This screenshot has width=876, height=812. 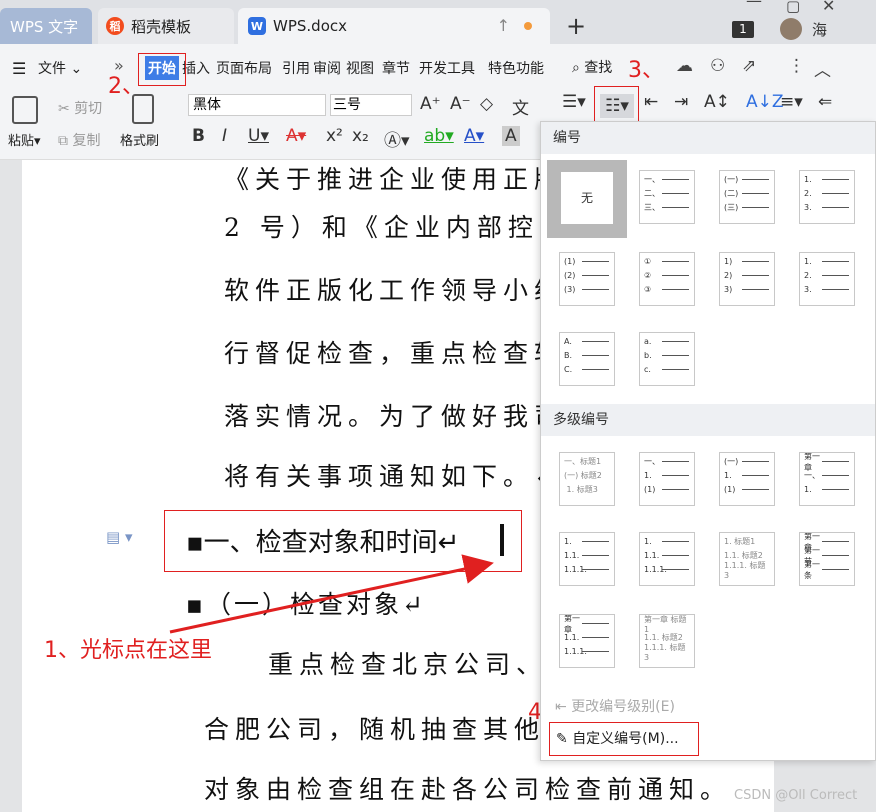 What do you see at coordinates (667, 359) in the screenshot?
I see `numbering-option: a. b. c.` at bounding box center [667, 359].